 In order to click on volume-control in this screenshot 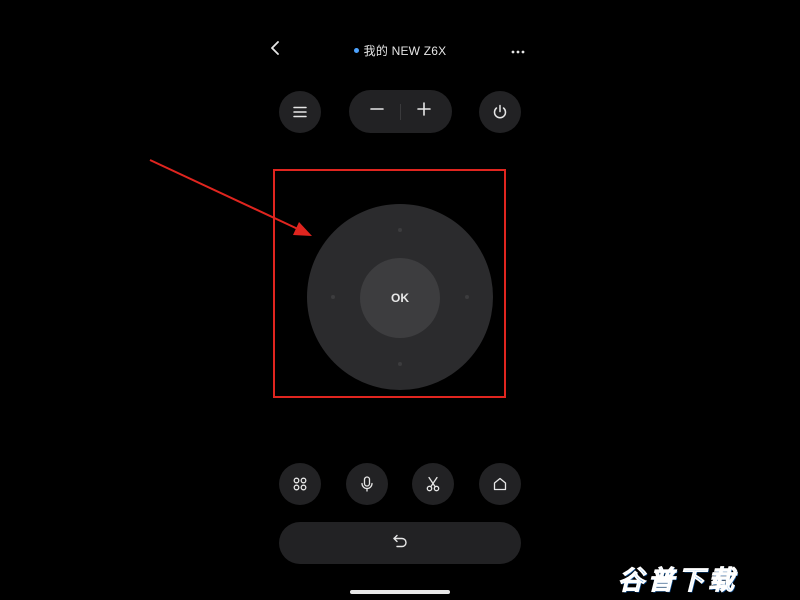, I will do `click(400, 111)`.